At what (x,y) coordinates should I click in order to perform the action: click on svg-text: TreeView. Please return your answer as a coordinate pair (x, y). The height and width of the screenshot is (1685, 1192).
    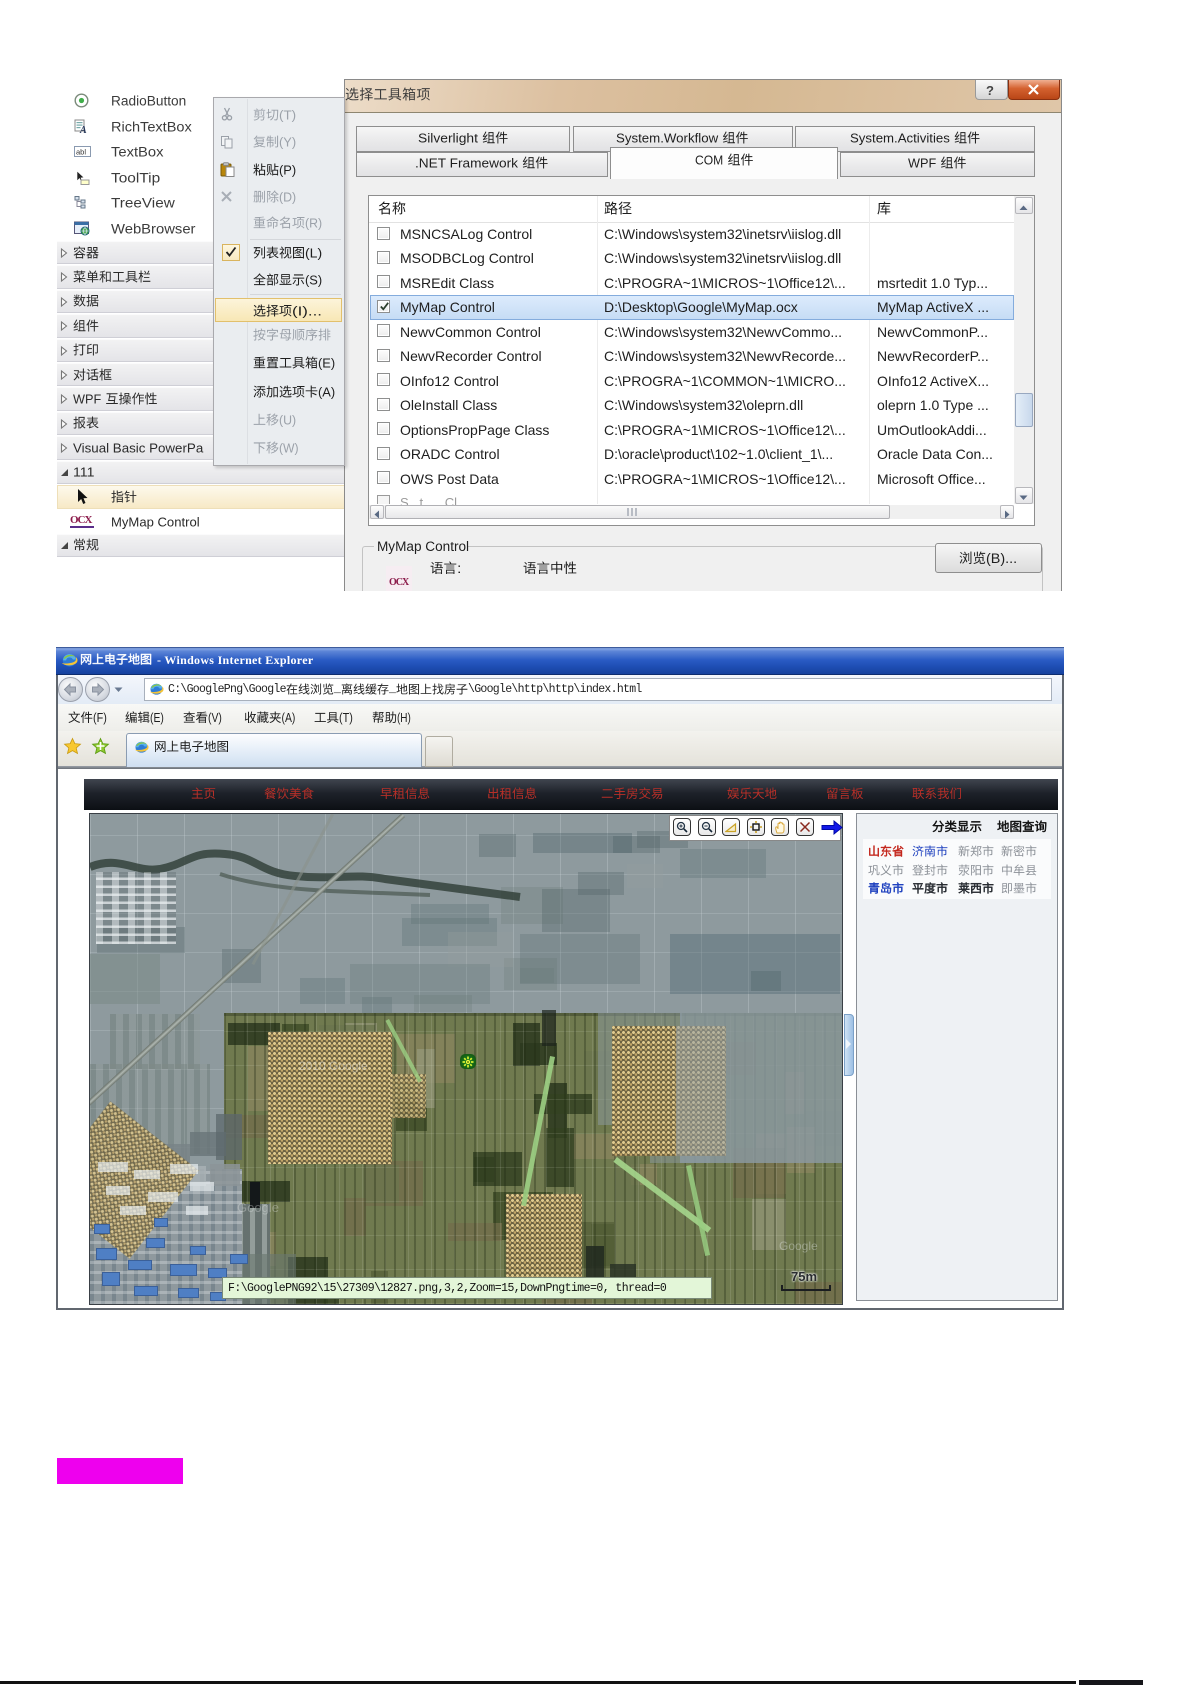
    Looking at the image, I should click on (143, 203).